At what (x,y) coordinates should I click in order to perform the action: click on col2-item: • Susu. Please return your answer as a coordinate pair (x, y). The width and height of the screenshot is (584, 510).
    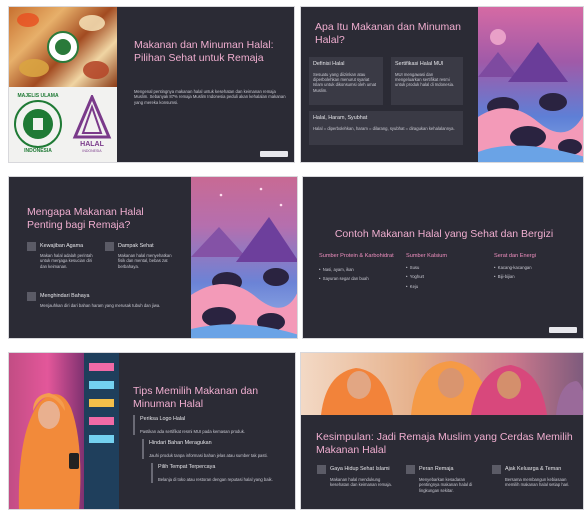
    Looking at the image, I should click on (413, 267).